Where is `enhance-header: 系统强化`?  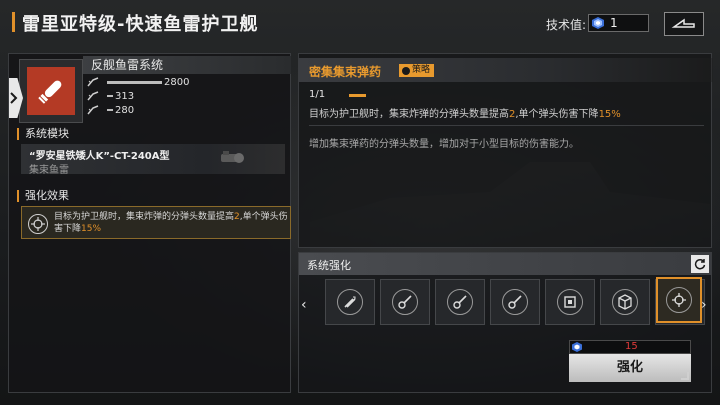
enhance-header: 系统强化 is located at coordinates (505, 264).